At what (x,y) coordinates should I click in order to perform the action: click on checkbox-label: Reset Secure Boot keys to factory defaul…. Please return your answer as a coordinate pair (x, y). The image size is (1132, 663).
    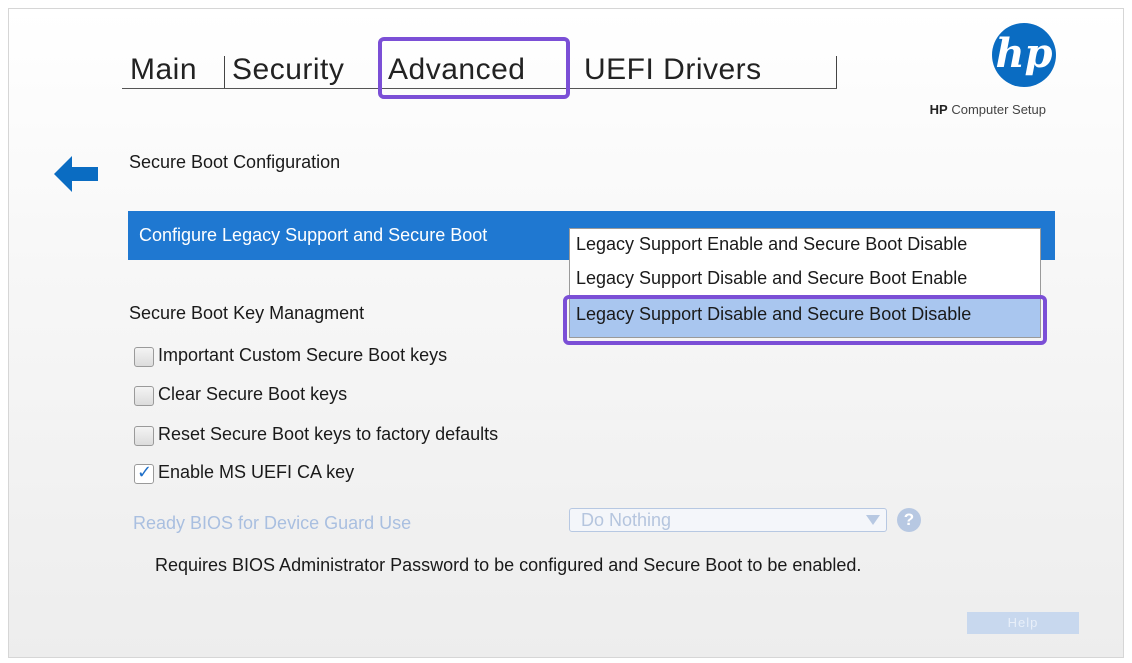
    Looking at the image, I should click on (328, 434).